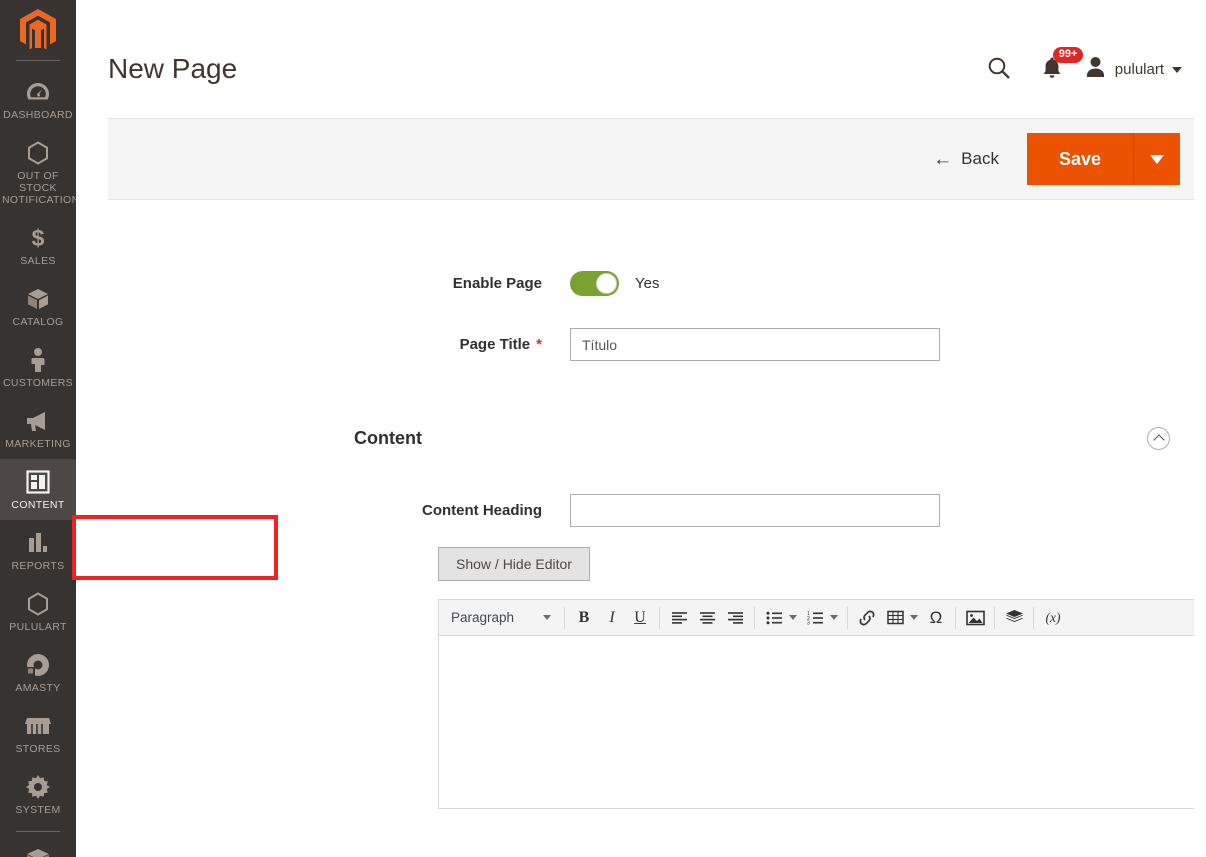 This screenshot has width=1206, height=857. Describe the element at coordinates (1158, 438) in the screenshot. I see `chevron-up-icon` at that location.